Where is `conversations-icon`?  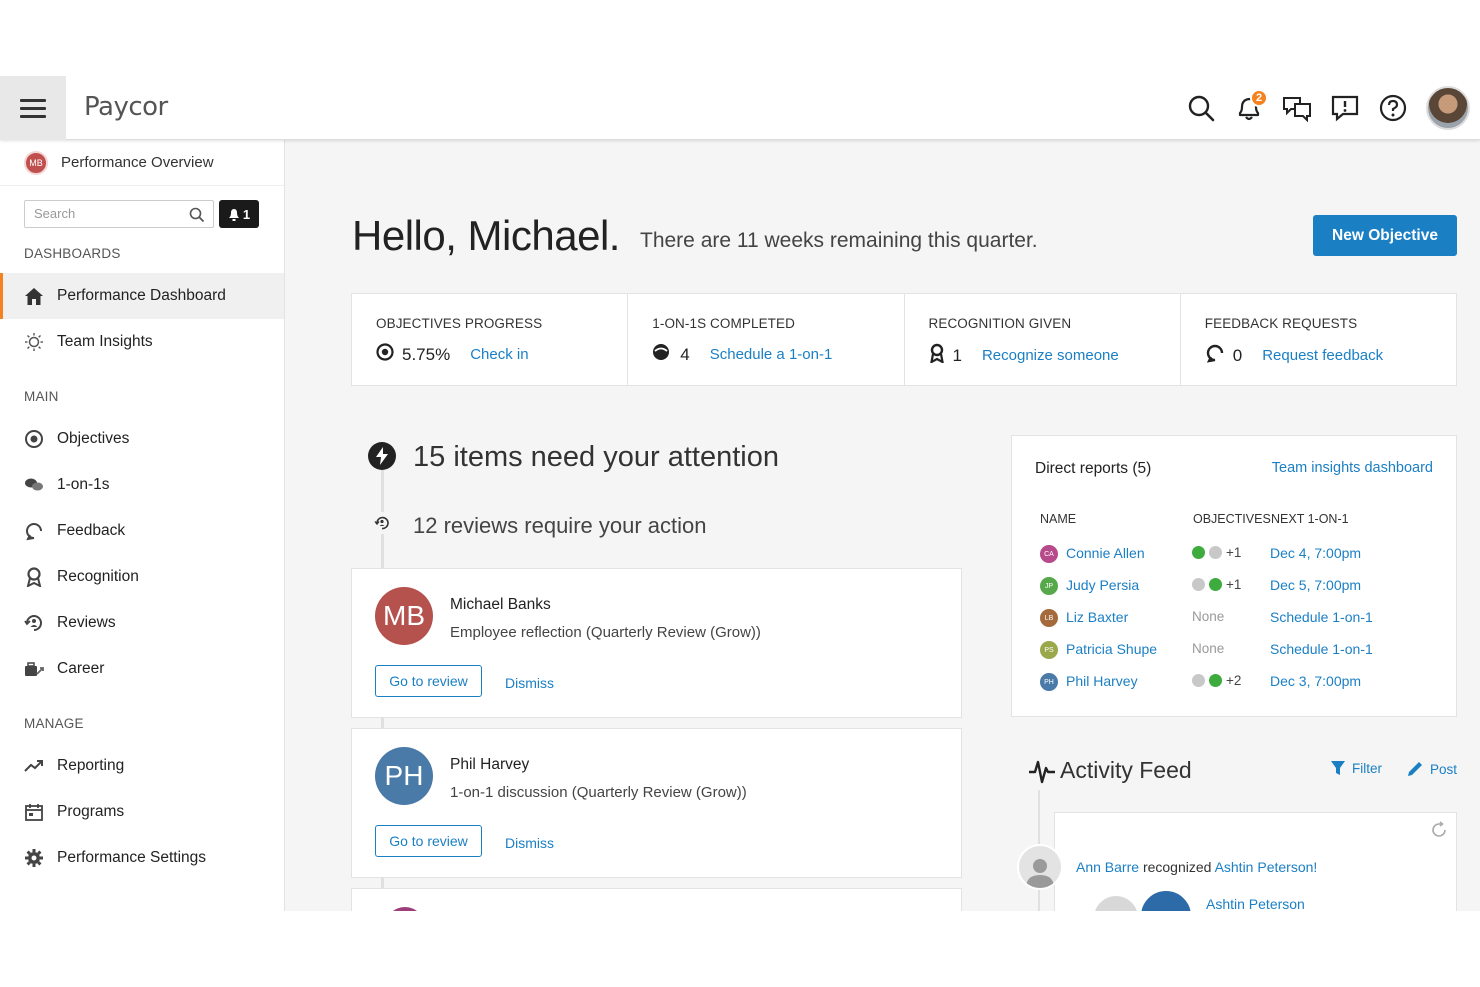
conversations-icon is located at coordinates (1297, 108).